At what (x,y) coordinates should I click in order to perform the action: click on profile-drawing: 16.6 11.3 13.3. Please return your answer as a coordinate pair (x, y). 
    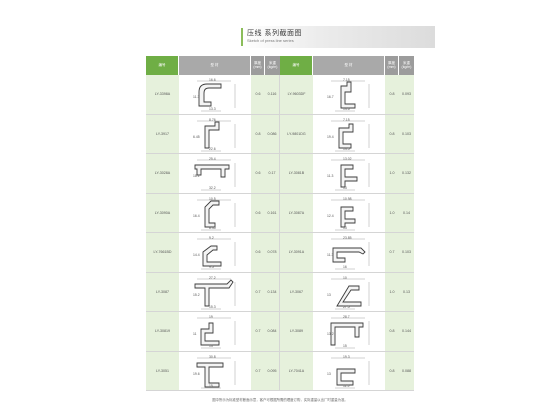
    Looking at the image, I should click on (214, 95).